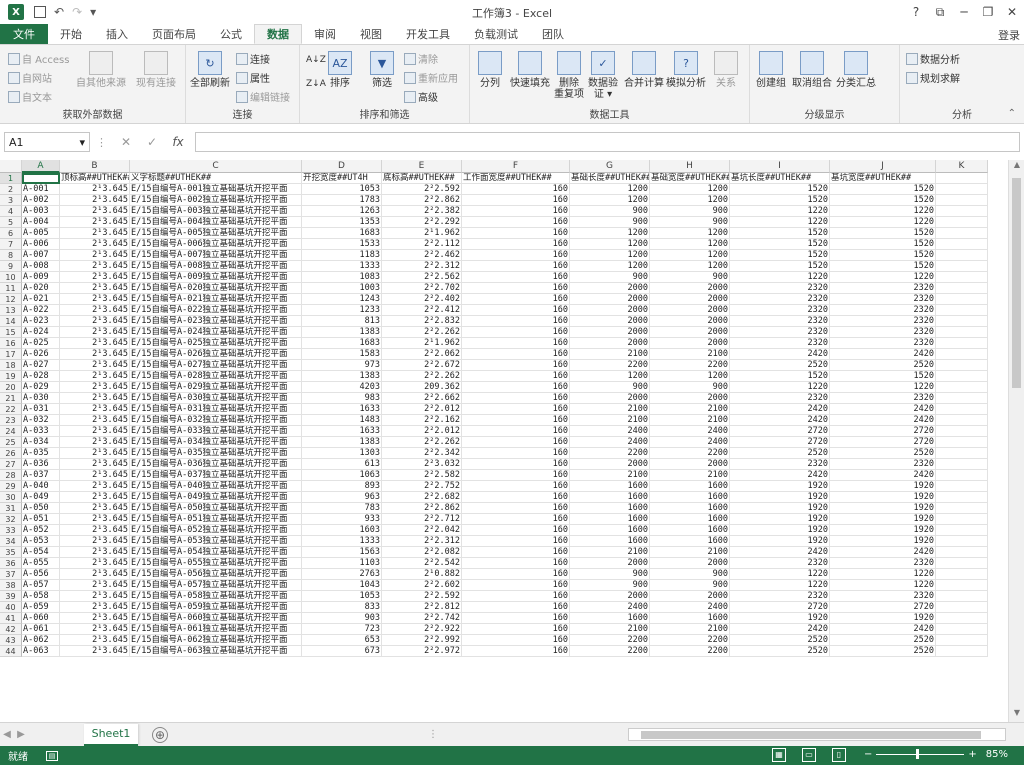 The width and height of the screenshot is (1024, 765). I want to click on row-header: 42, so click(11, 629).